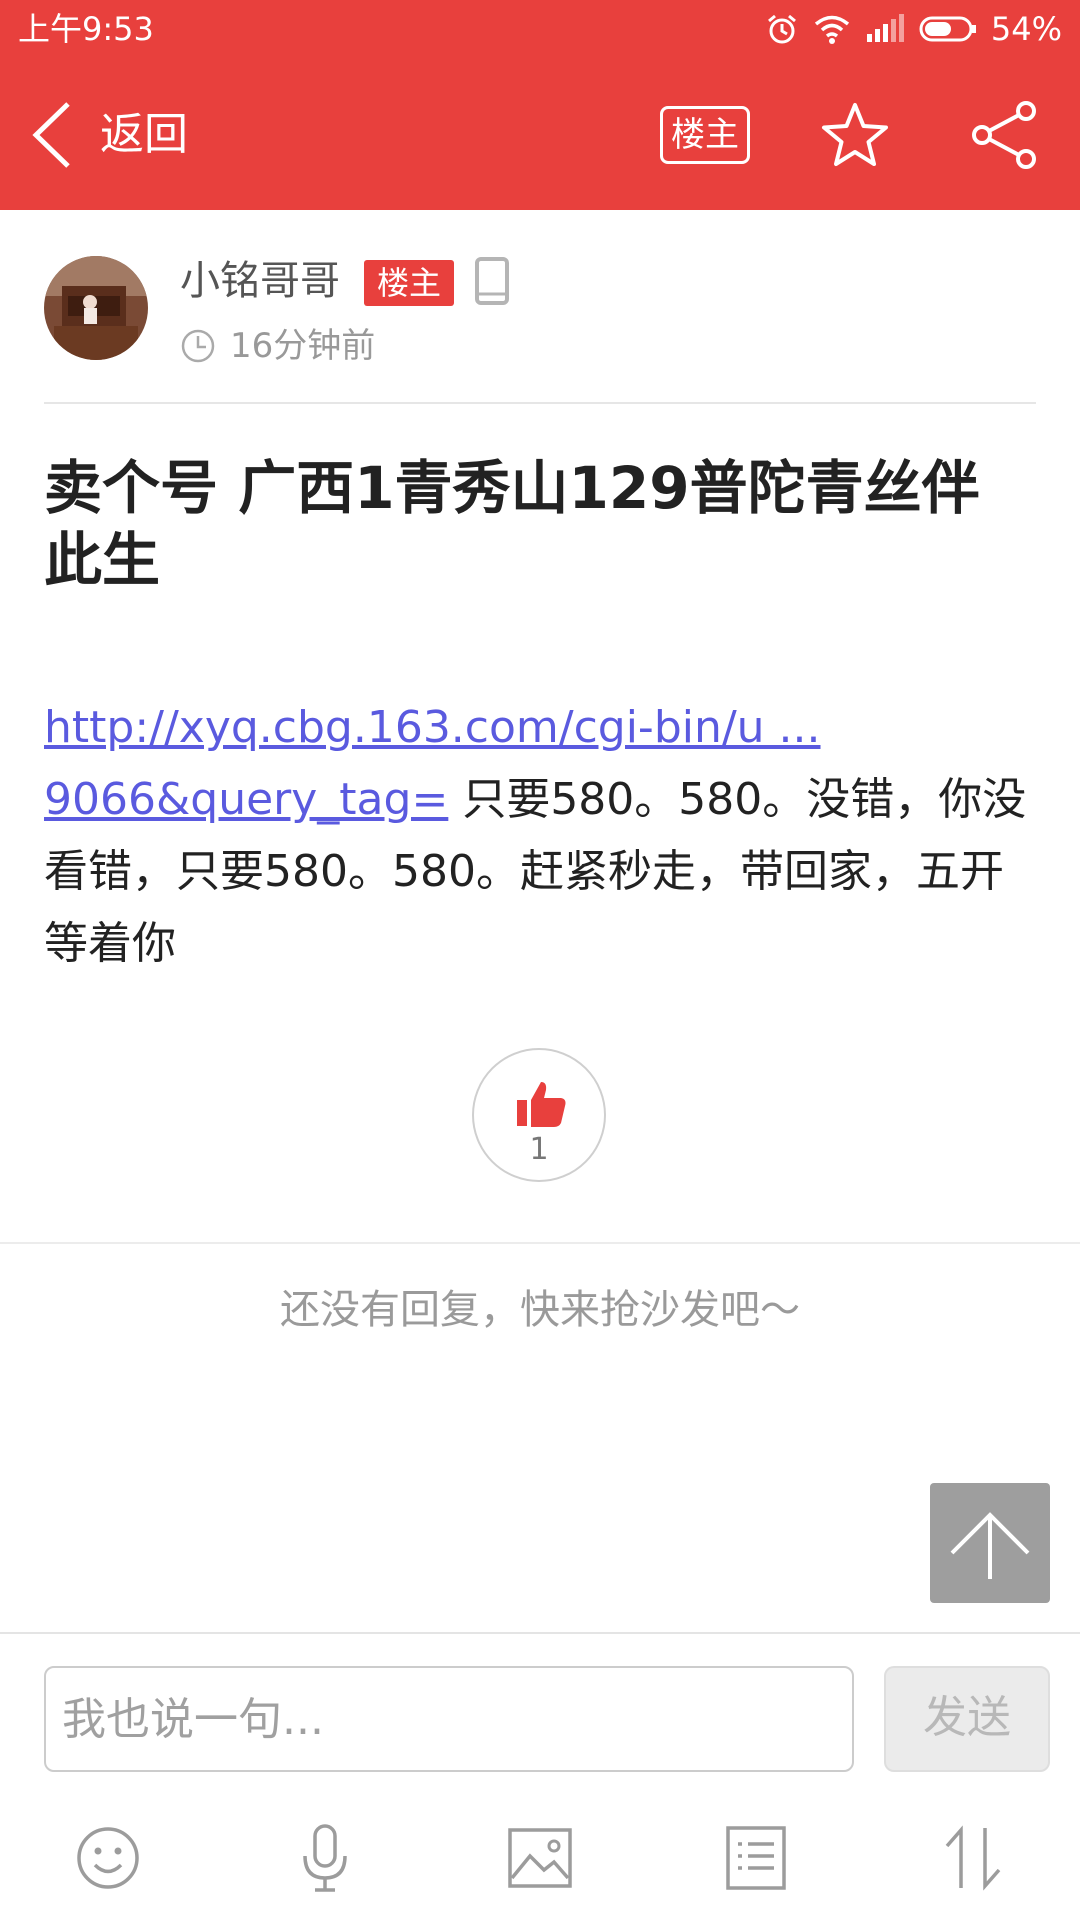 The image size is (1080, 1920). I want to click on author-section: 小铭哥哥 楼主 16分钟前, so click(540, 307).